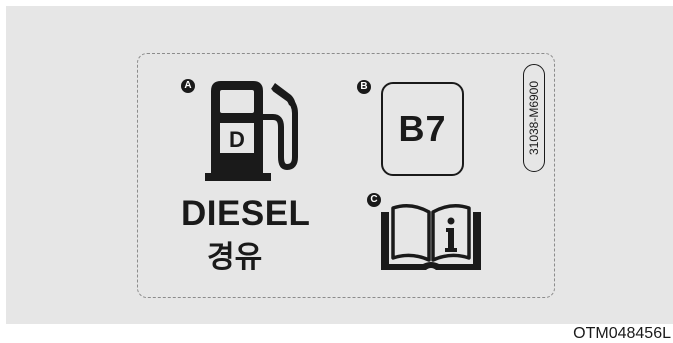 The height and width of the screenshot is (343, 673). I want to click on callout-b: B, so click(364, 87).